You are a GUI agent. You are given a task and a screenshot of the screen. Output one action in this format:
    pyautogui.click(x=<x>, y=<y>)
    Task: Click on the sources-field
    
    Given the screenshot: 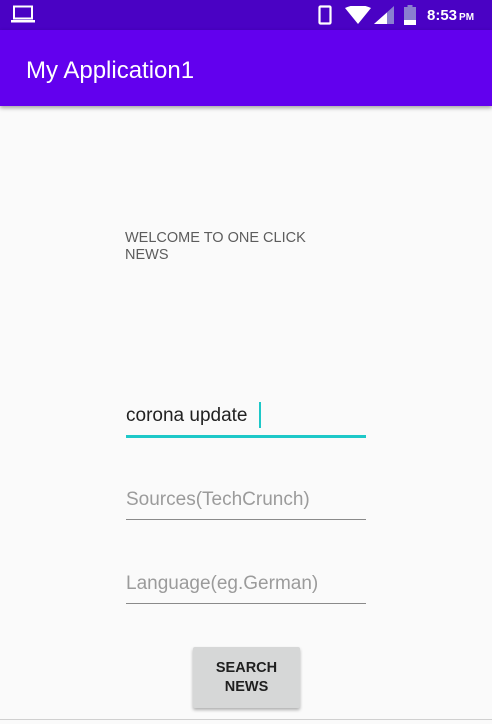 What is the action you would take?
    pyautogui.click(x=246, y=502)
    